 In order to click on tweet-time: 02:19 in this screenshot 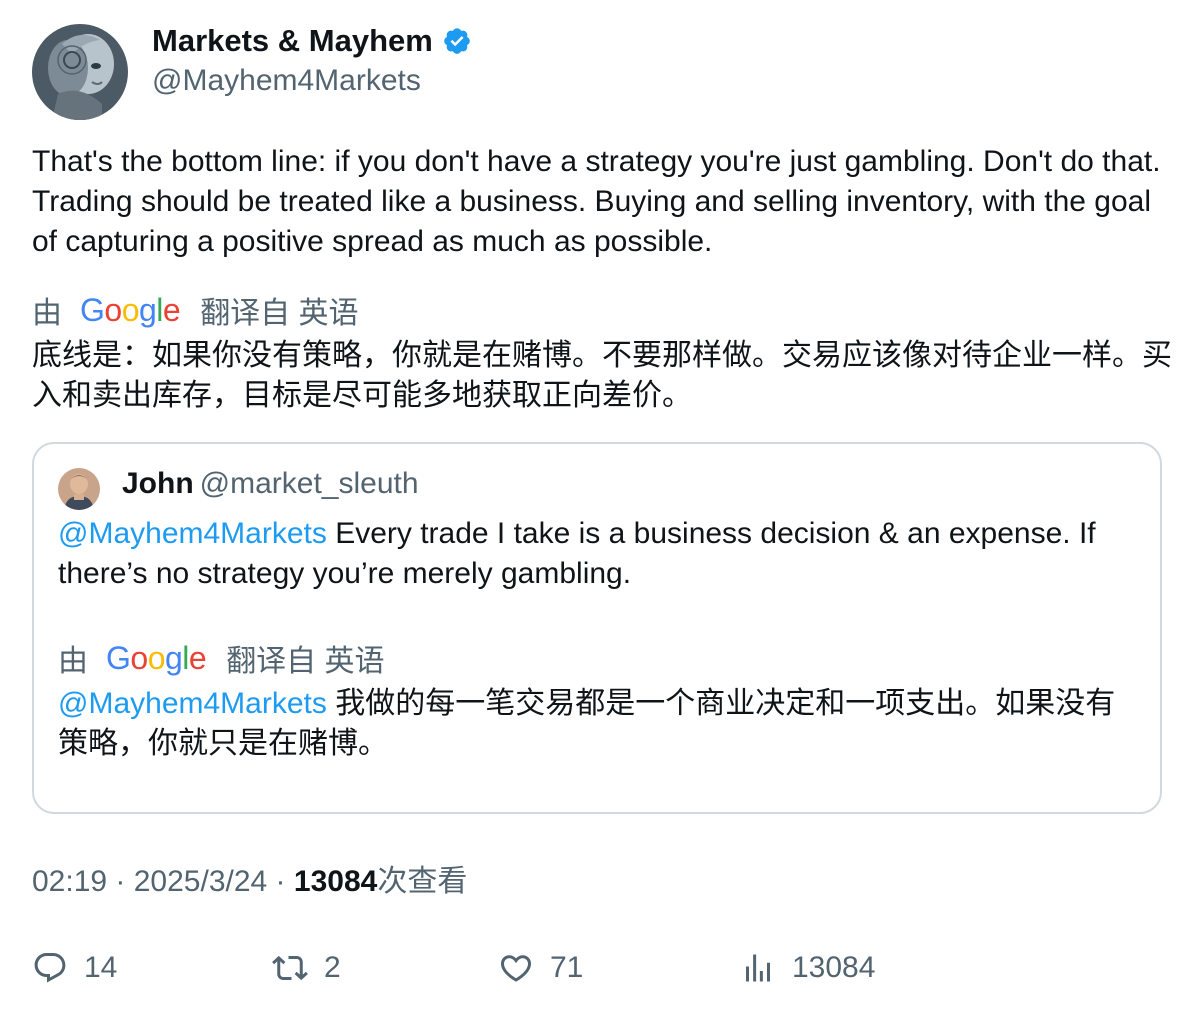, I will do `click(69, 881)`.